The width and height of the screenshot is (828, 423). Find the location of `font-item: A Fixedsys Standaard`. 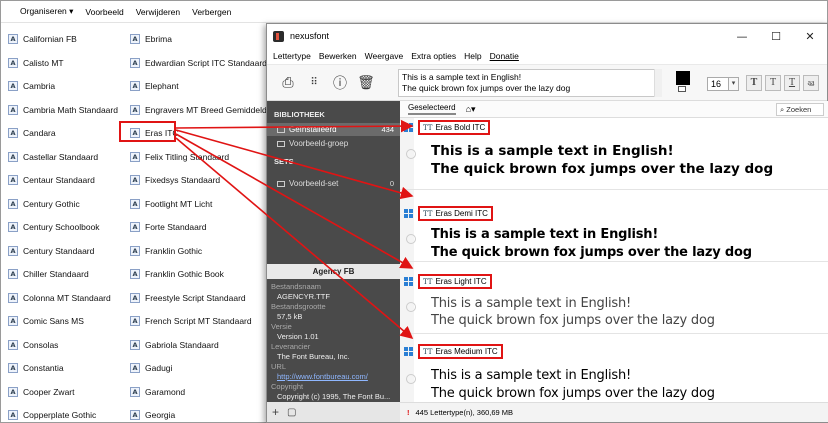

font-item: A Fixedsys Standaard is located at coordinates (175, 180).